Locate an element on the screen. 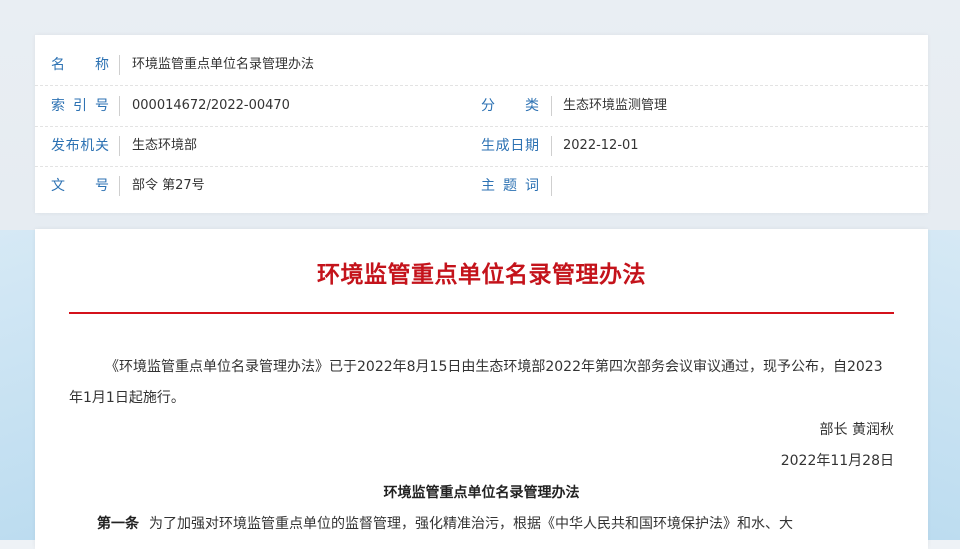 This screenshot has width=960, height=549. background-decoration-right is located at coordinates (942, 385).